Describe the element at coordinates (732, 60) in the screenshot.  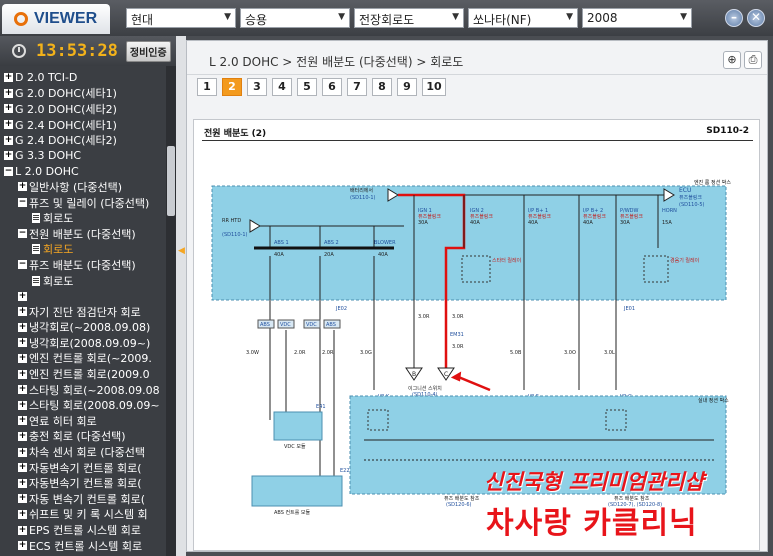
I see `zoom-in-icon: ⊕` at that location.